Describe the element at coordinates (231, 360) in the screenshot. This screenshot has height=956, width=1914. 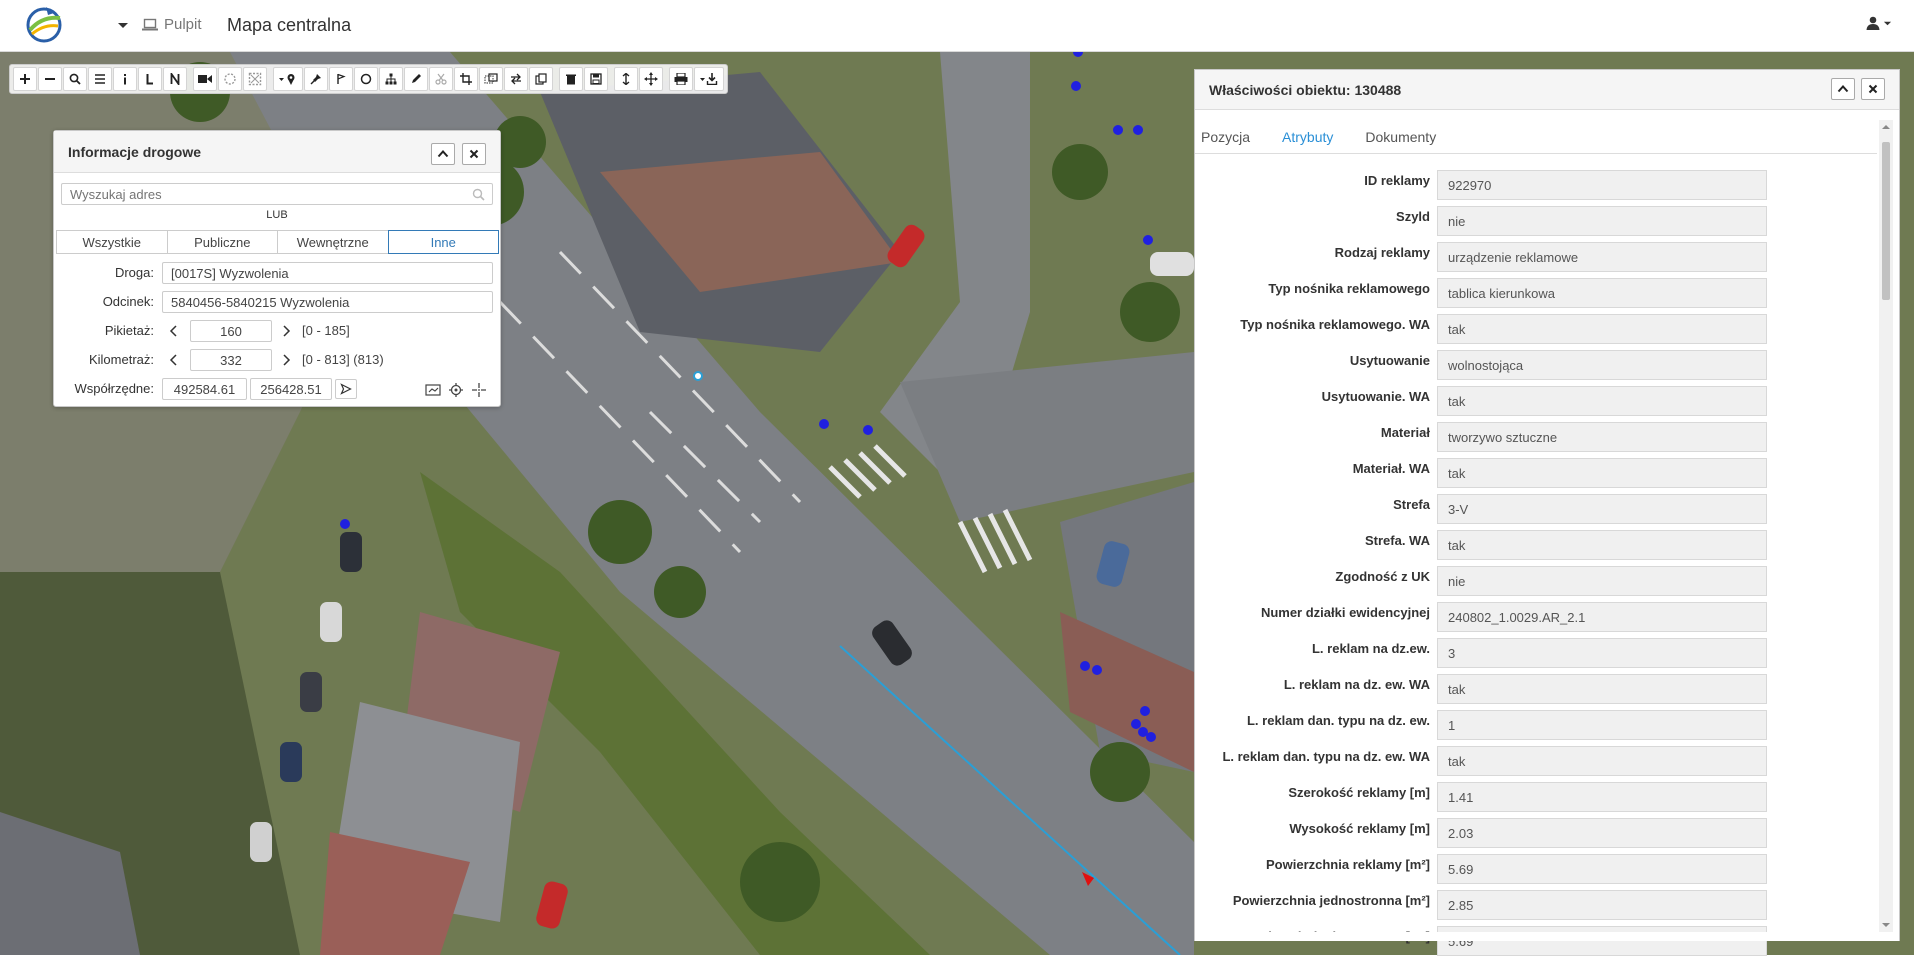
I see `kilometer-field: 332` at that location.